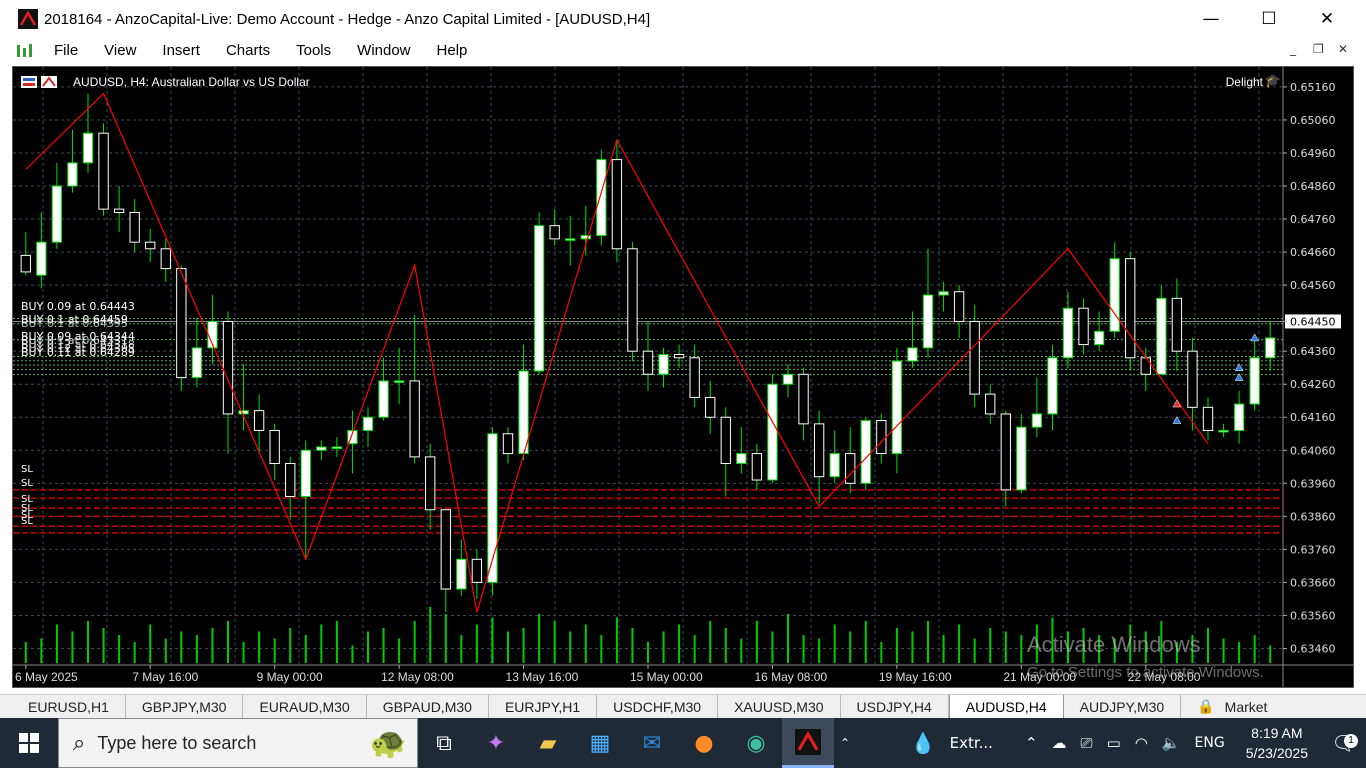 This screenshot has height=768, width=1366. Describe the element at coordinates (895, 706) in the screenshot. I see `tab-usdjpy-h4: USDJPY,H4` at that location.